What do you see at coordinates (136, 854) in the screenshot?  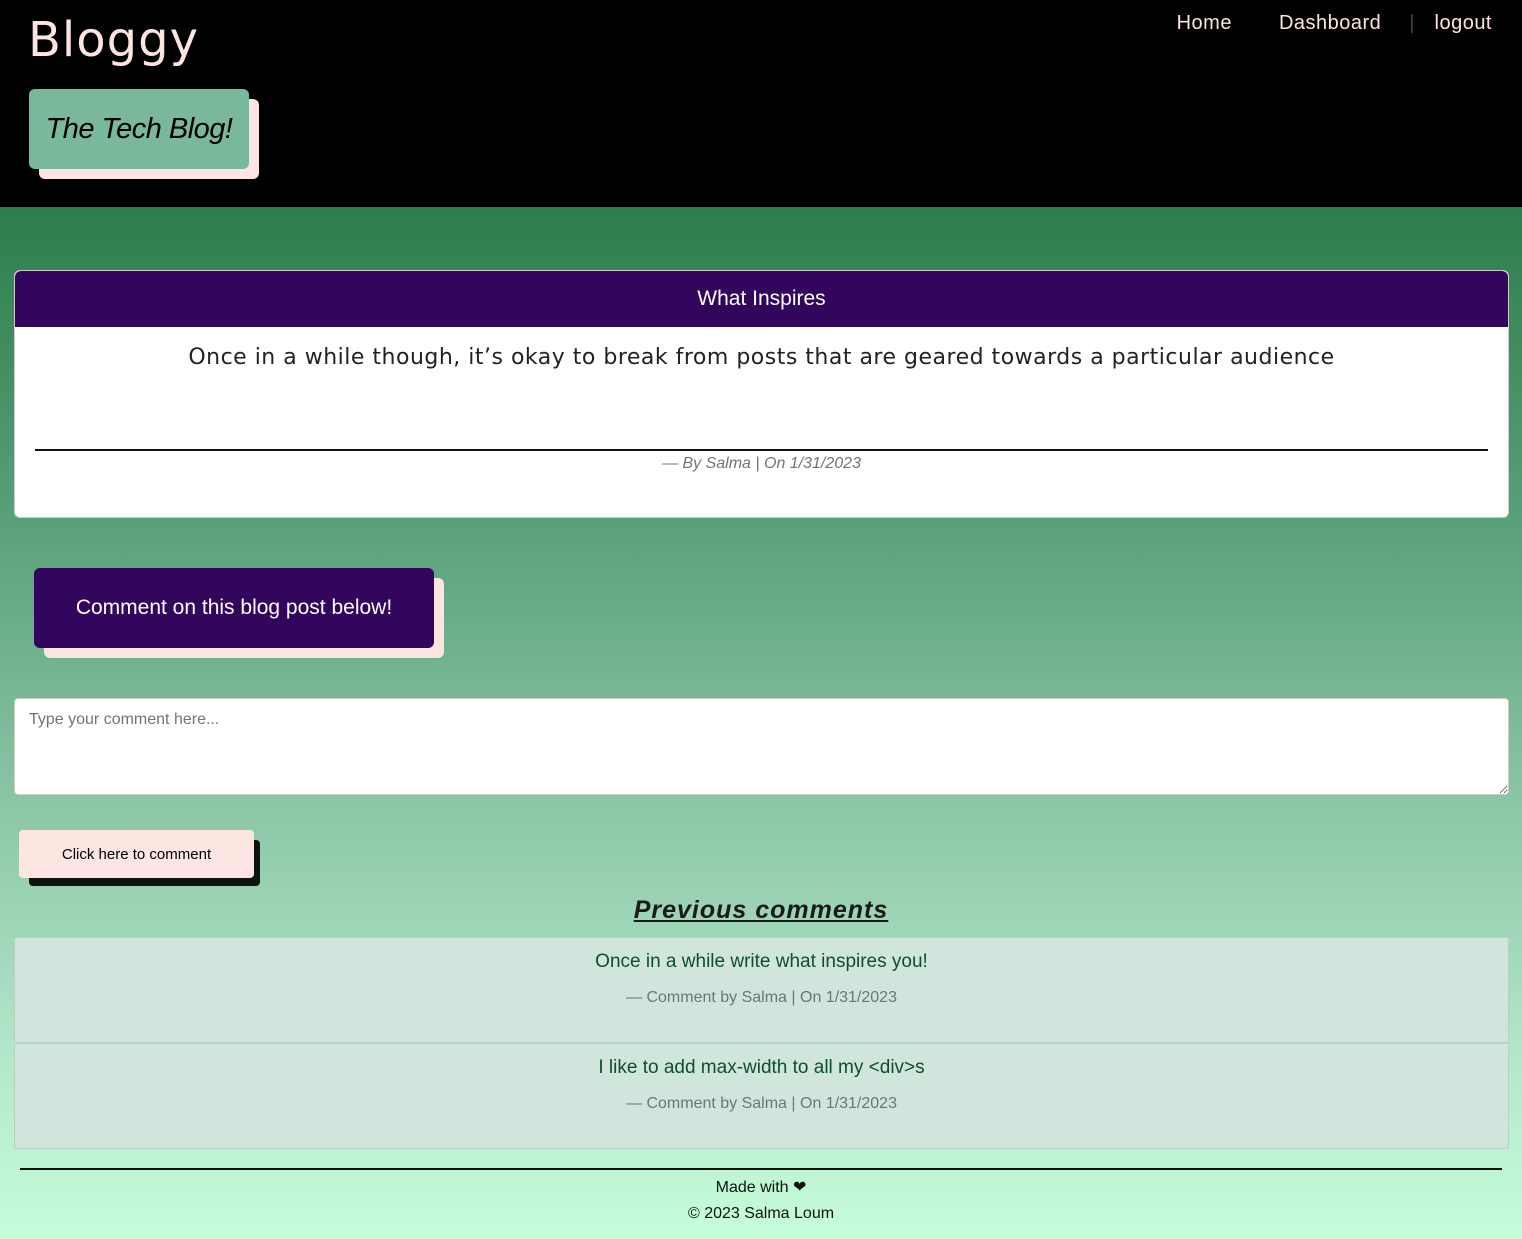 I see `submit-comment-button: Click here to comment` at bounding box center [136, 854].